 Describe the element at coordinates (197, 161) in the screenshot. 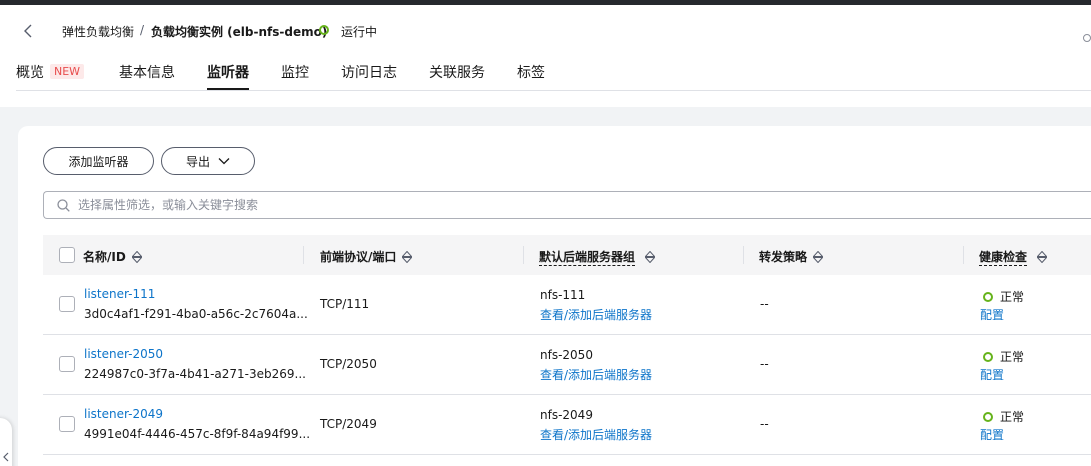

I see `export-label: 导出` at that location.